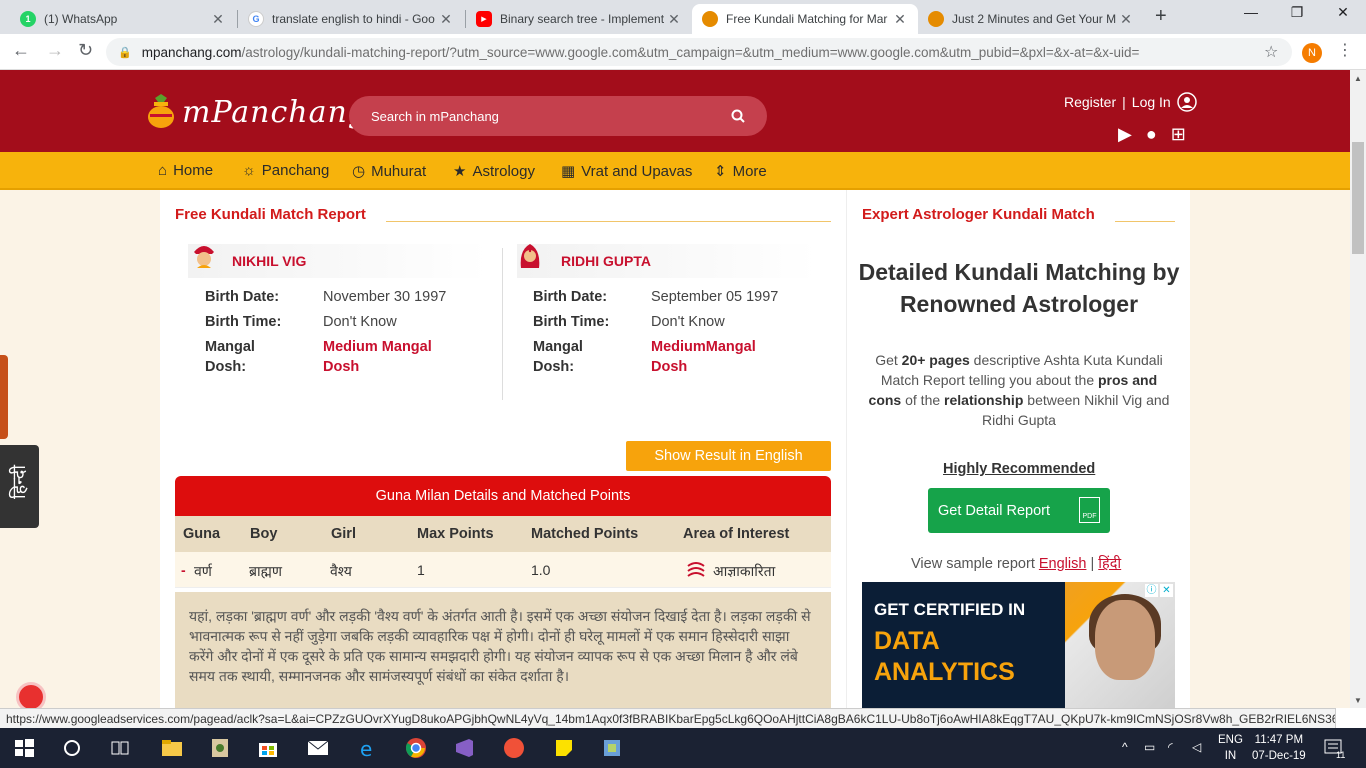 The width and height of the screenshot is (1366, 768). Describe the element at coordinates (1279, 748) in the screenshot. I see `system-clock: 11:47 PM 07-Dec-19` at that location.